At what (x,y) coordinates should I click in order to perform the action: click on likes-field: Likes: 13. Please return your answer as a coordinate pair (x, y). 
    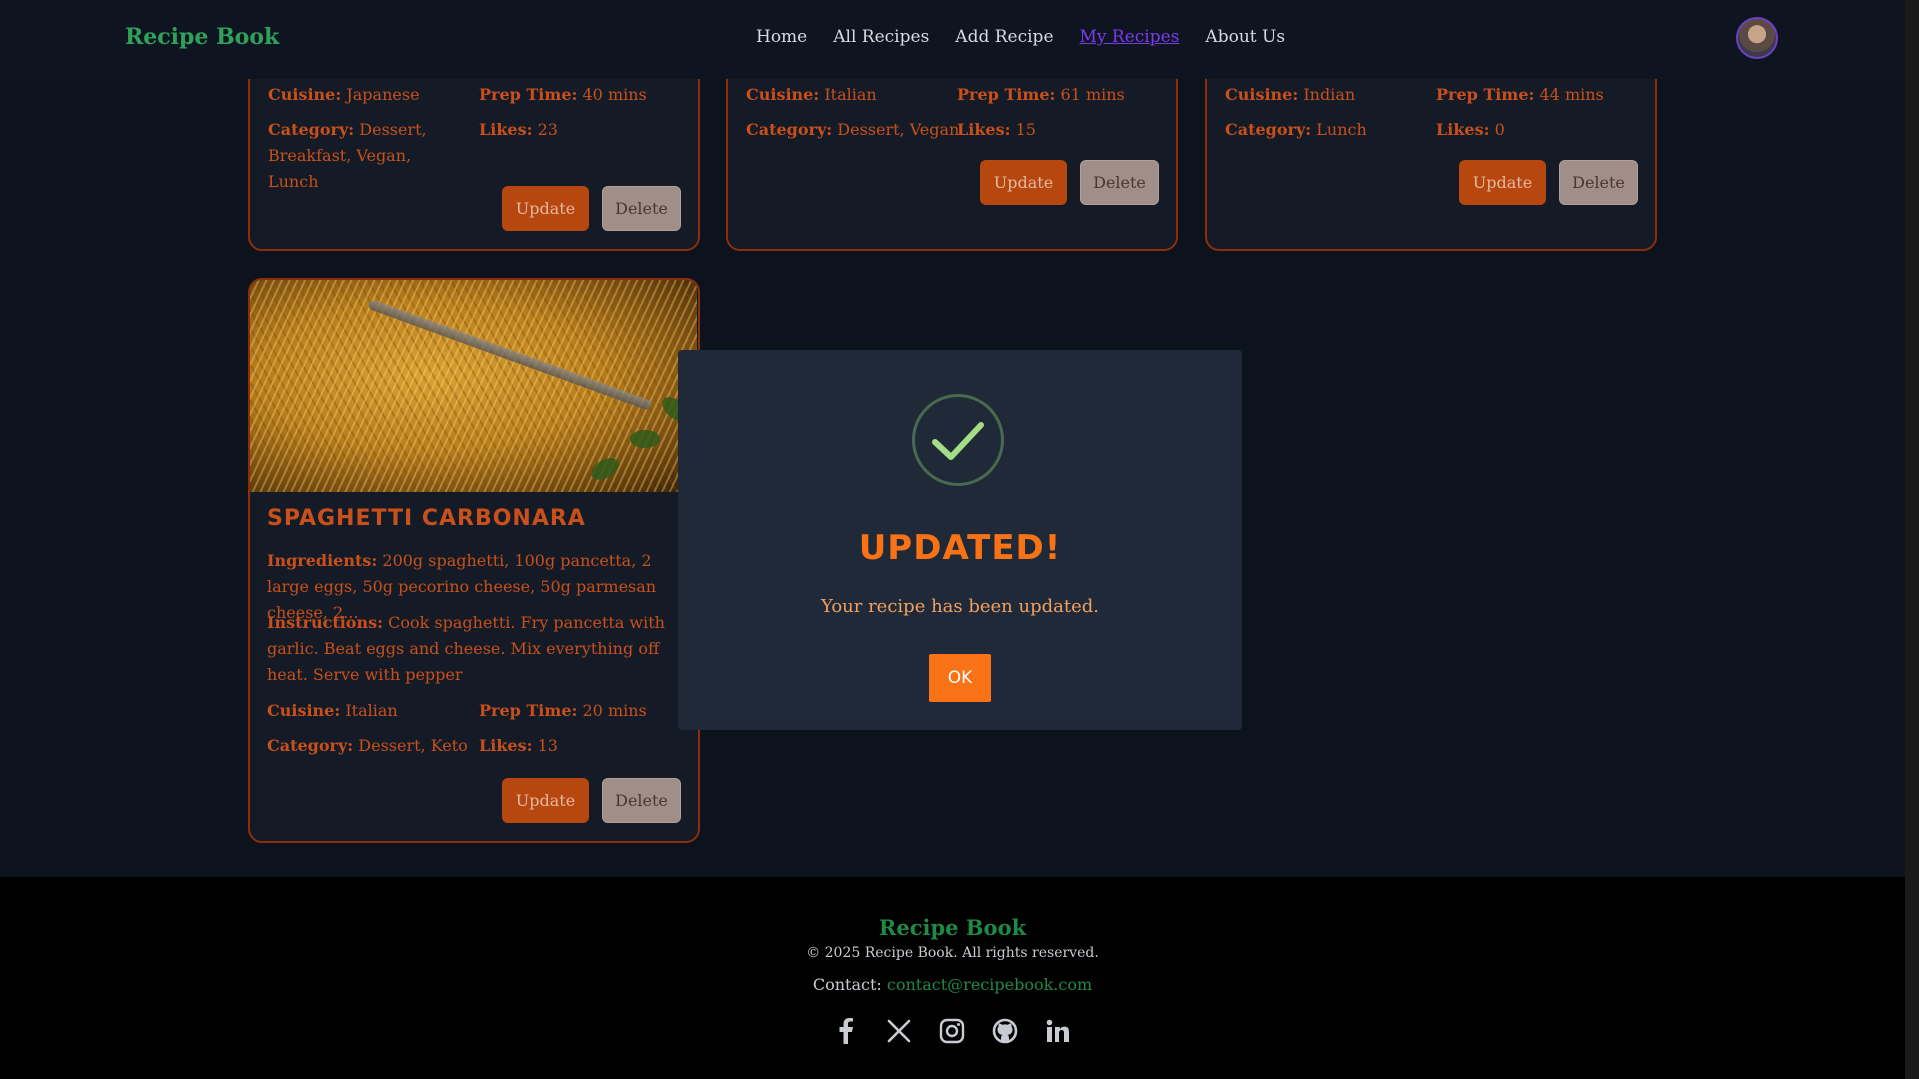
    Looking at the image, I should click on (518, 745).